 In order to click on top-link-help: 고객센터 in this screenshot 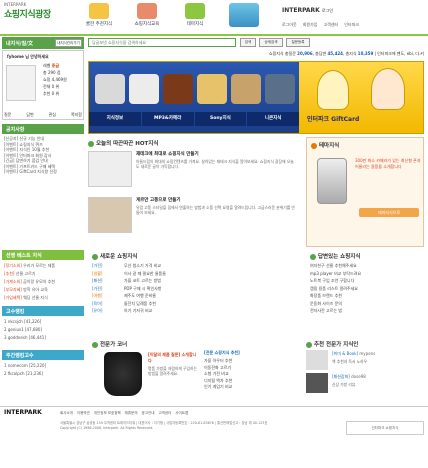, I will do `click(330, 25)`.